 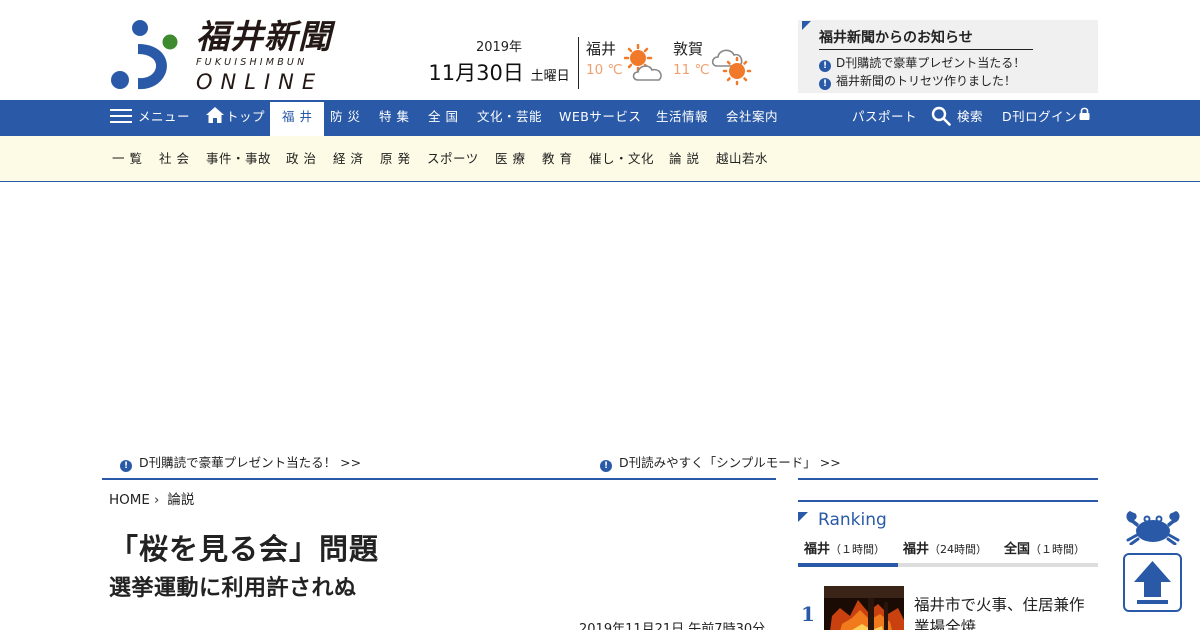 What do you see at coordinates (643, 62) in the screenshot?
I see `sun-cloud-icon` at bounding box center [643, 62].